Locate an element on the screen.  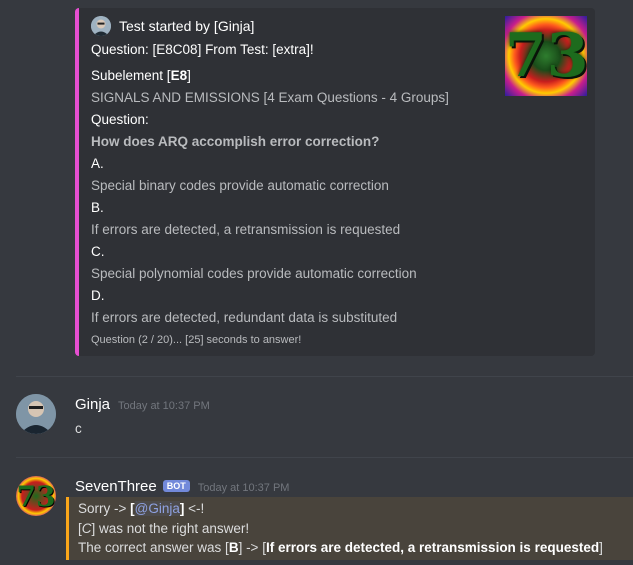
ginja-timestamp: Today at 10:37 PM is located at coordinates (164, 406).